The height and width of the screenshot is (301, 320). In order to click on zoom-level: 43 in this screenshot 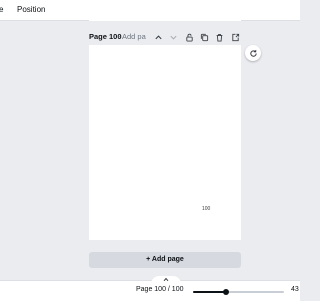, I will do `click(295, 289)`.